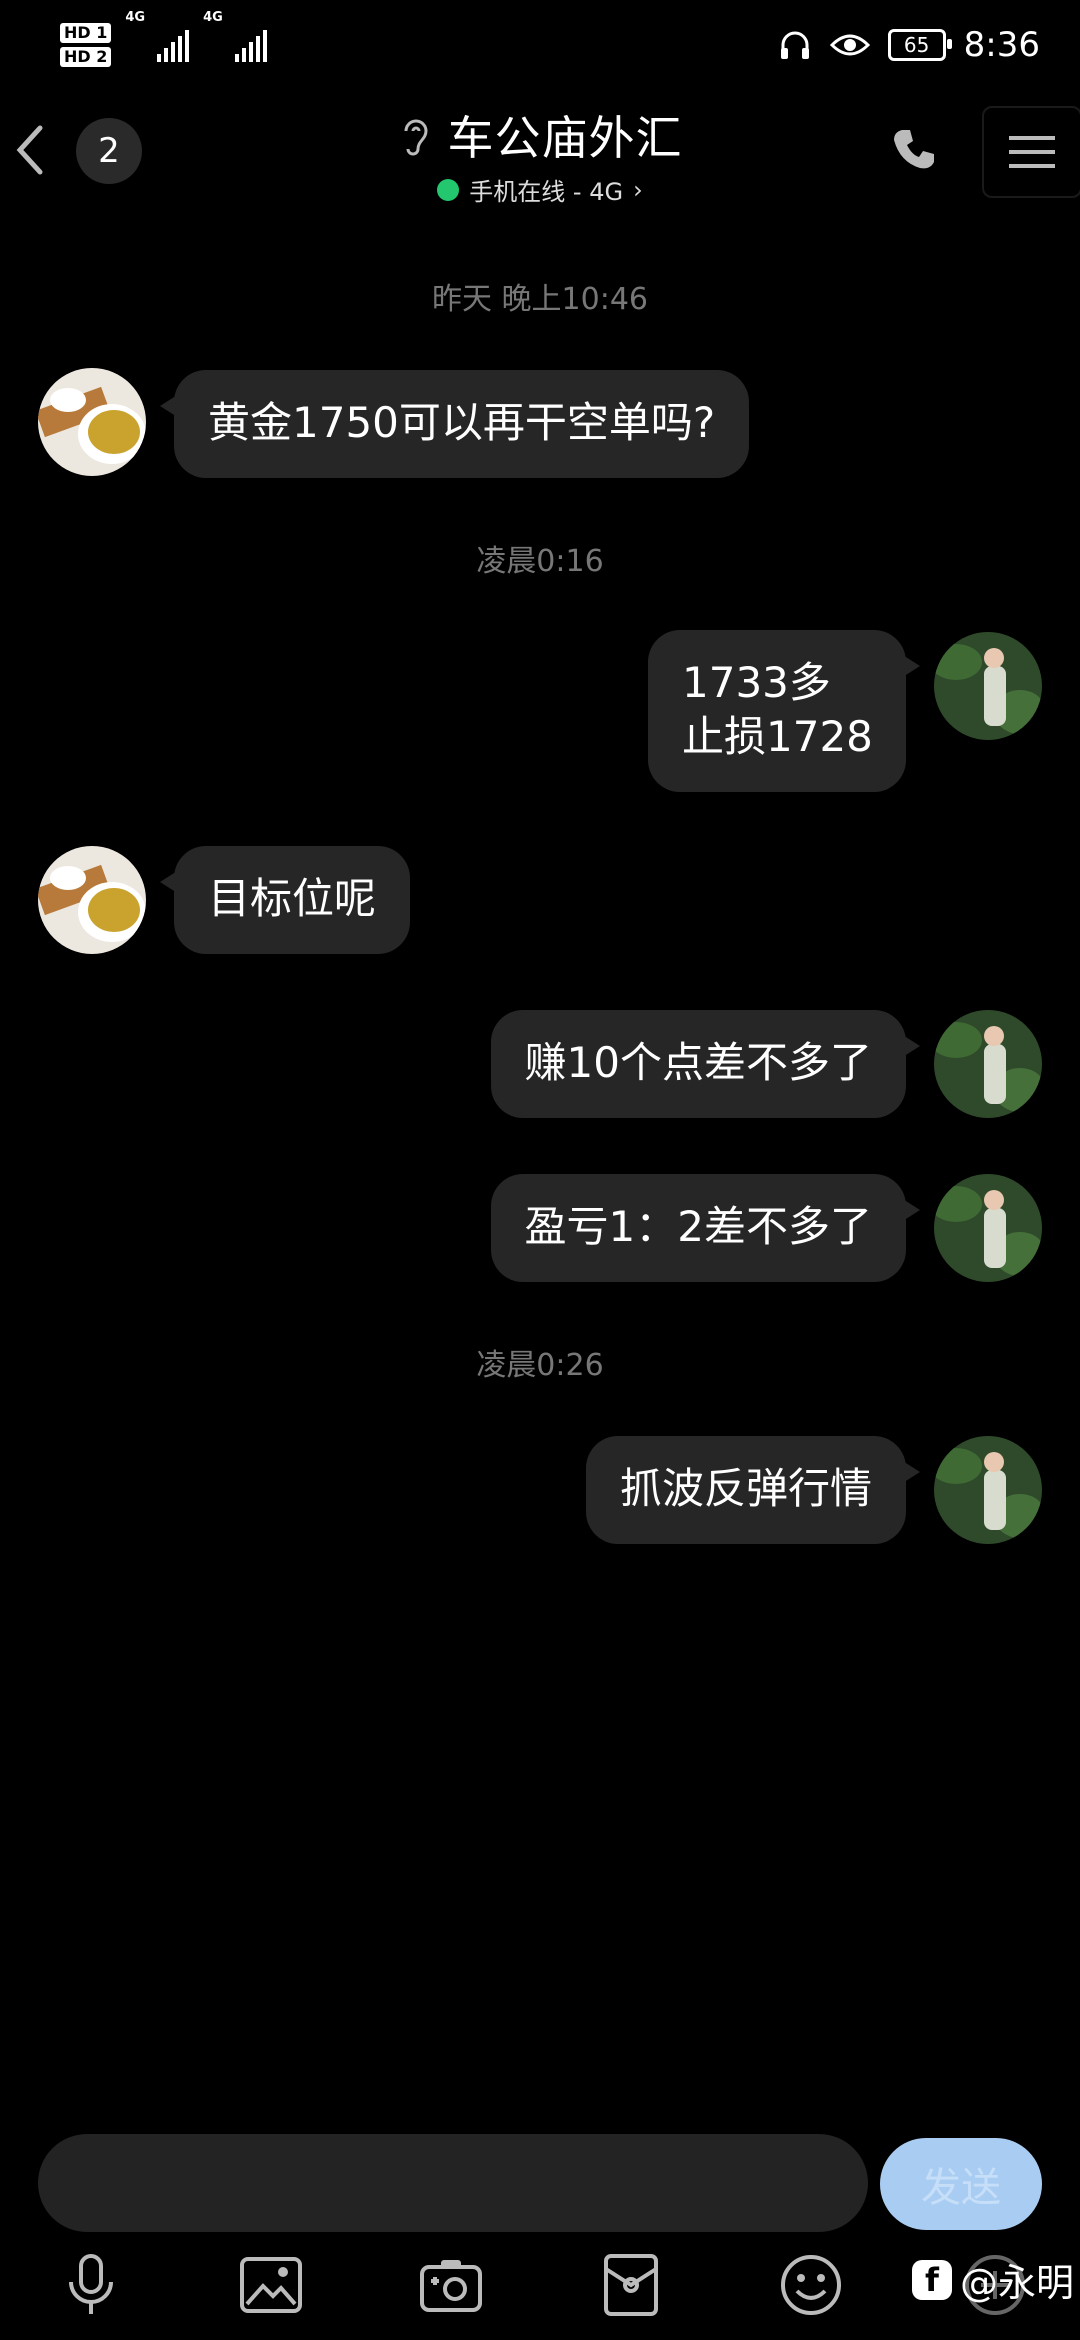  I want to click on online-dot-icon, so click(448, 189).